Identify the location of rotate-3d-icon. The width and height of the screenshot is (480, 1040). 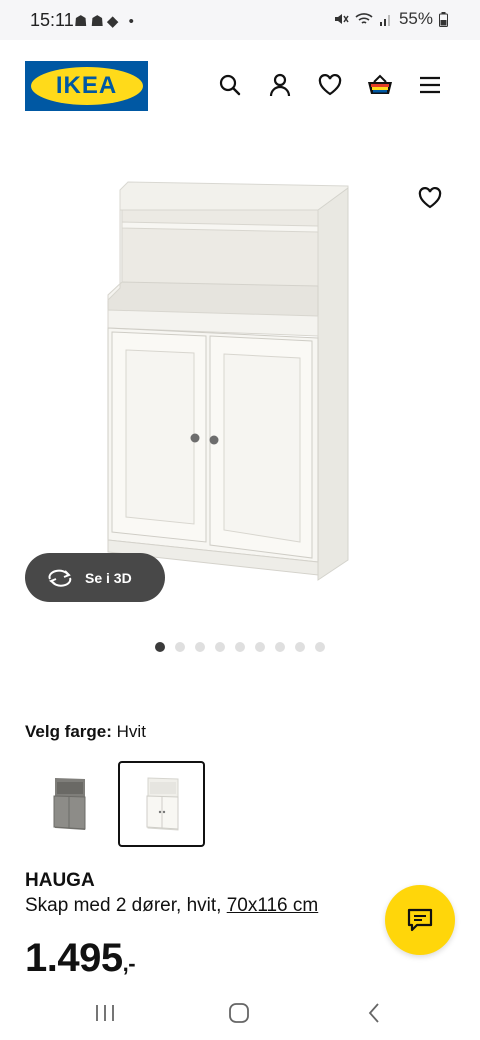
(60, 578).